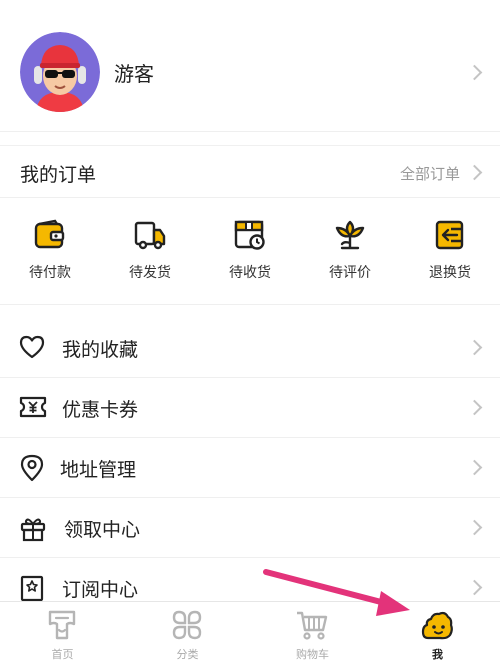 The image size is (500, 667). Describe the element at coordinates (62, 625) in the screenshot. I see `home-icon` at that location.